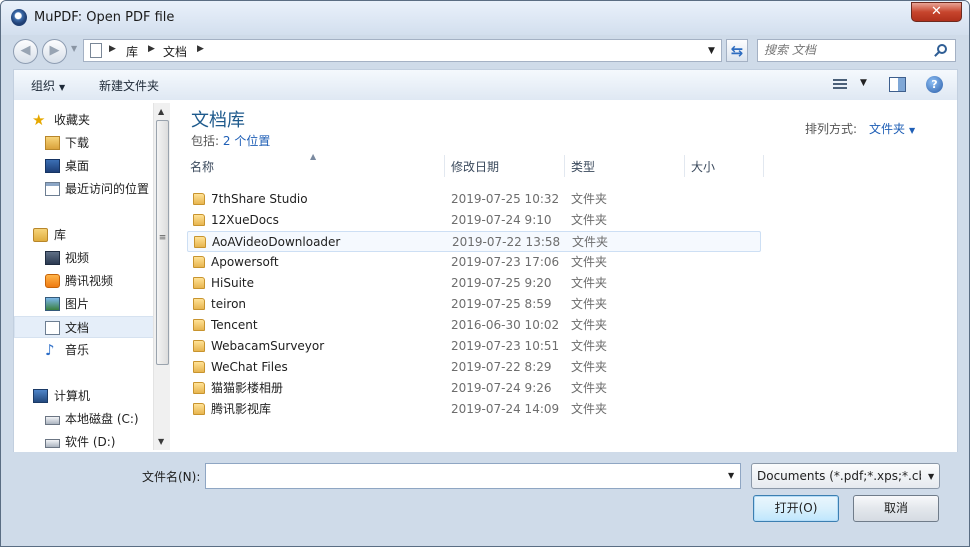 This screenshot has height=547, width=970. I want to click on file-row: WebacamSurveyor 2019-07-23 10:51 文件夹, so click(474, 346).